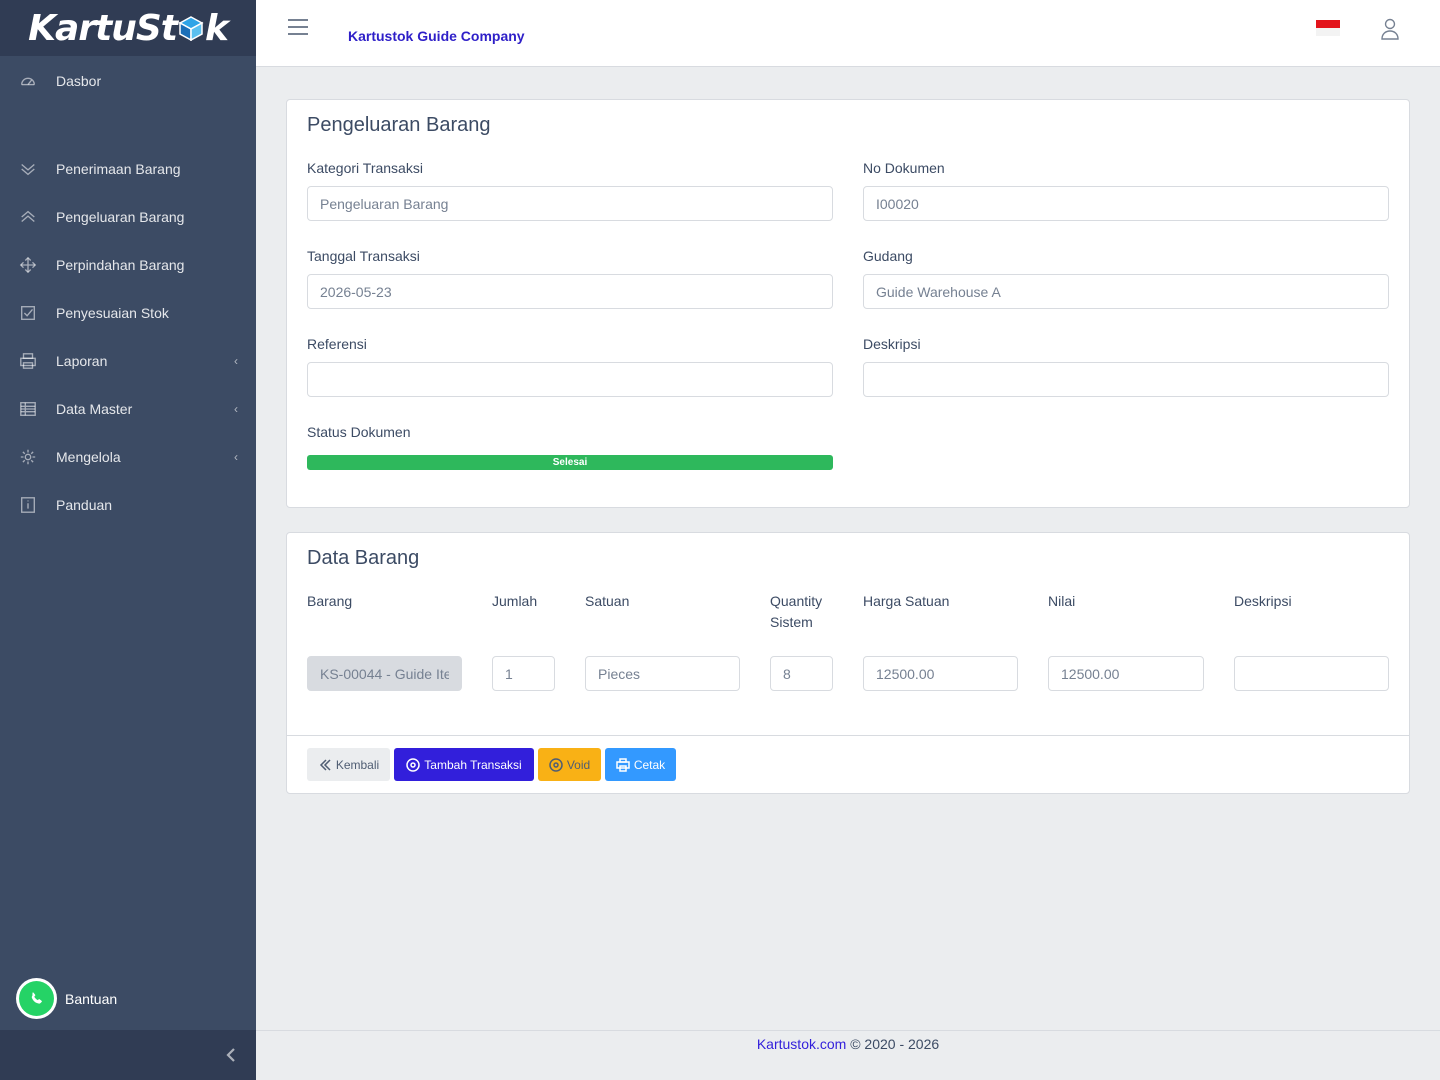 This screenshot has height=1080, width=1440. Describe the element at coordinates (515, 601) in the screenshot. I see `column-header-jumlah: Jumlah` at that location.